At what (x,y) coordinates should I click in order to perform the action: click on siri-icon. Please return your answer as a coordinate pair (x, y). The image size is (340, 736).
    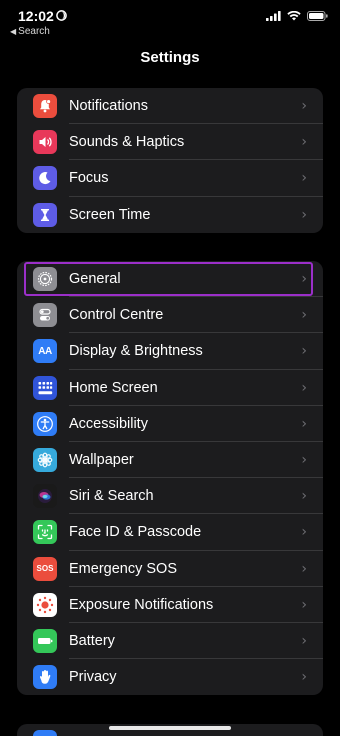
    Looking at the image, I should click on (45, 496).